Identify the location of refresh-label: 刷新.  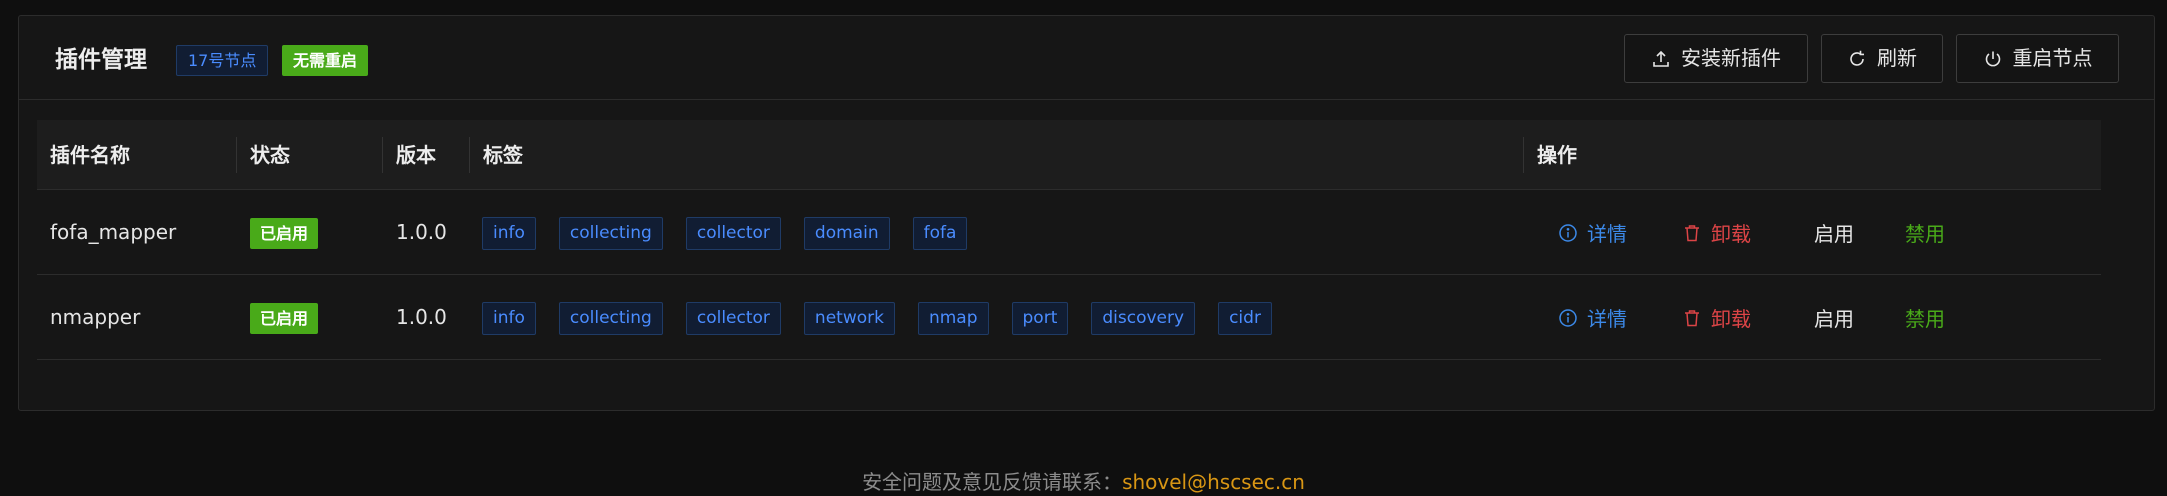
(1897, 58).